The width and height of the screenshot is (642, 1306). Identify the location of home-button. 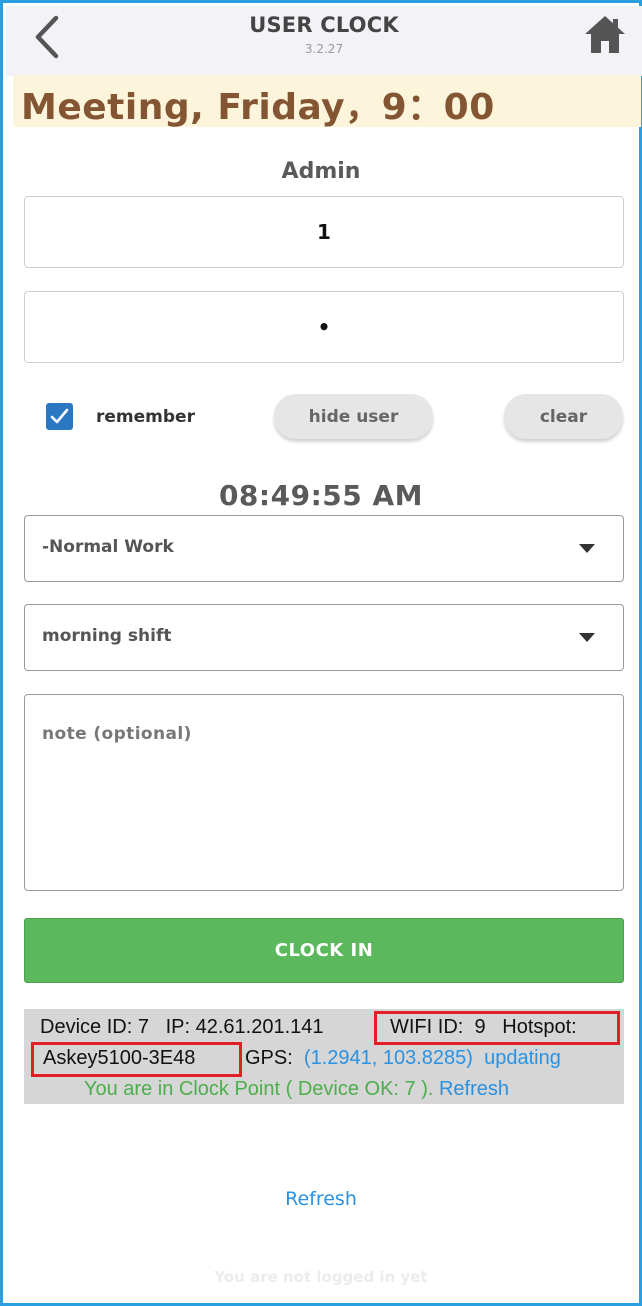
(605, 35).